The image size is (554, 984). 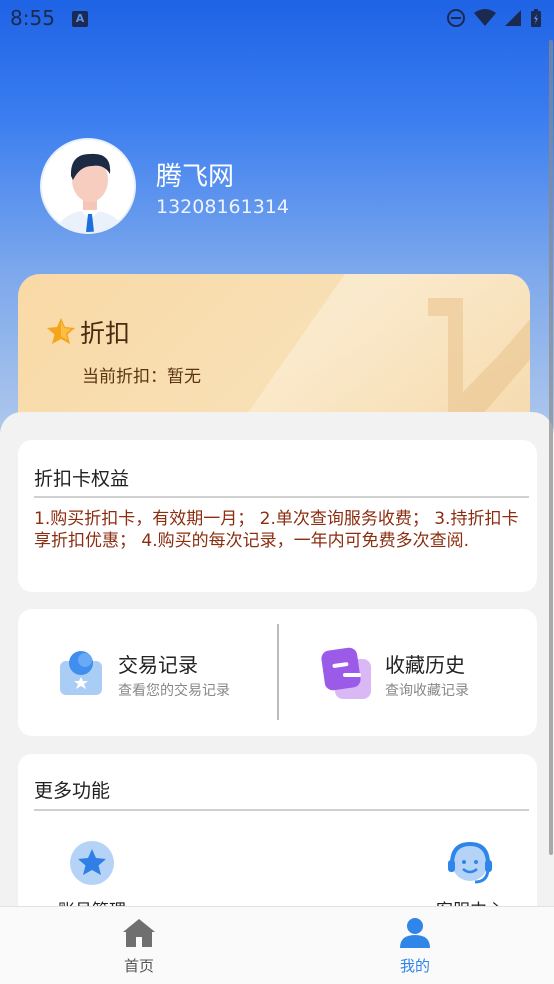 I want to click on account-star-icon, so click(x=92, y=863).